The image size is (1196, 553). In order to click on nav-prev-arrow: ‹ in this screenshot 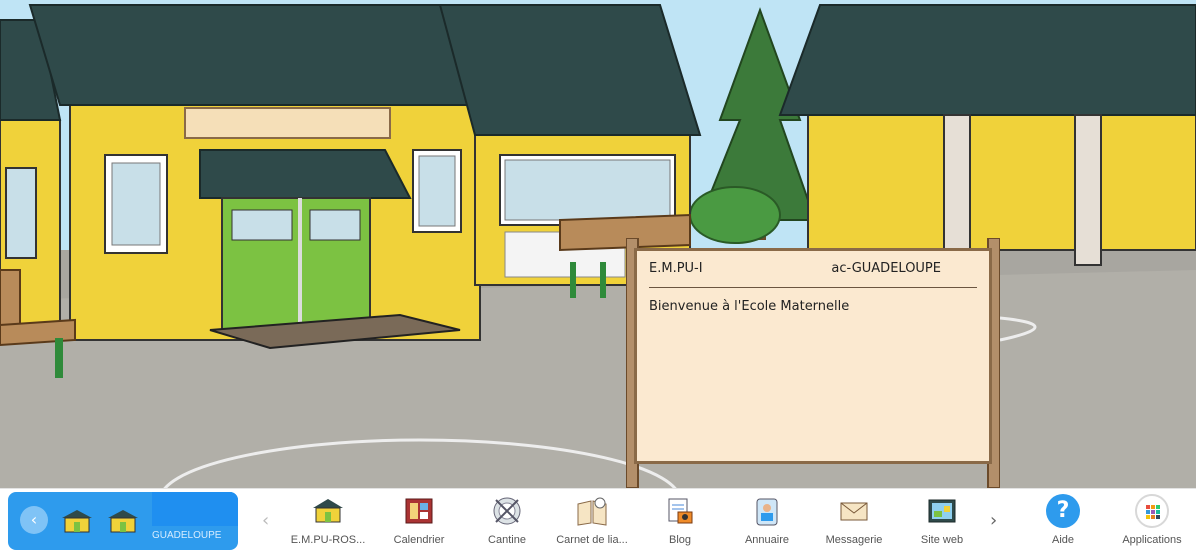, I will do `click(265, 520)`.